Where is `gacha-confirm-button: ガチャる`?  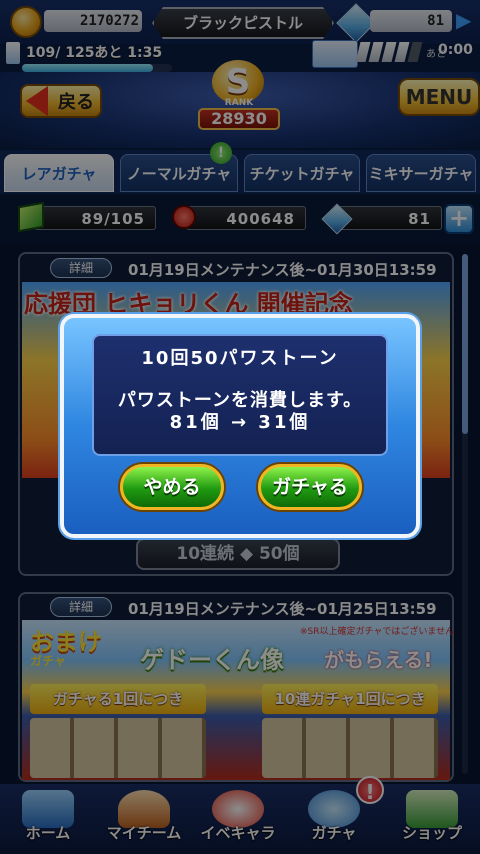 gacha-confirm-button: ガチャる is located at coordinates (310, 487).